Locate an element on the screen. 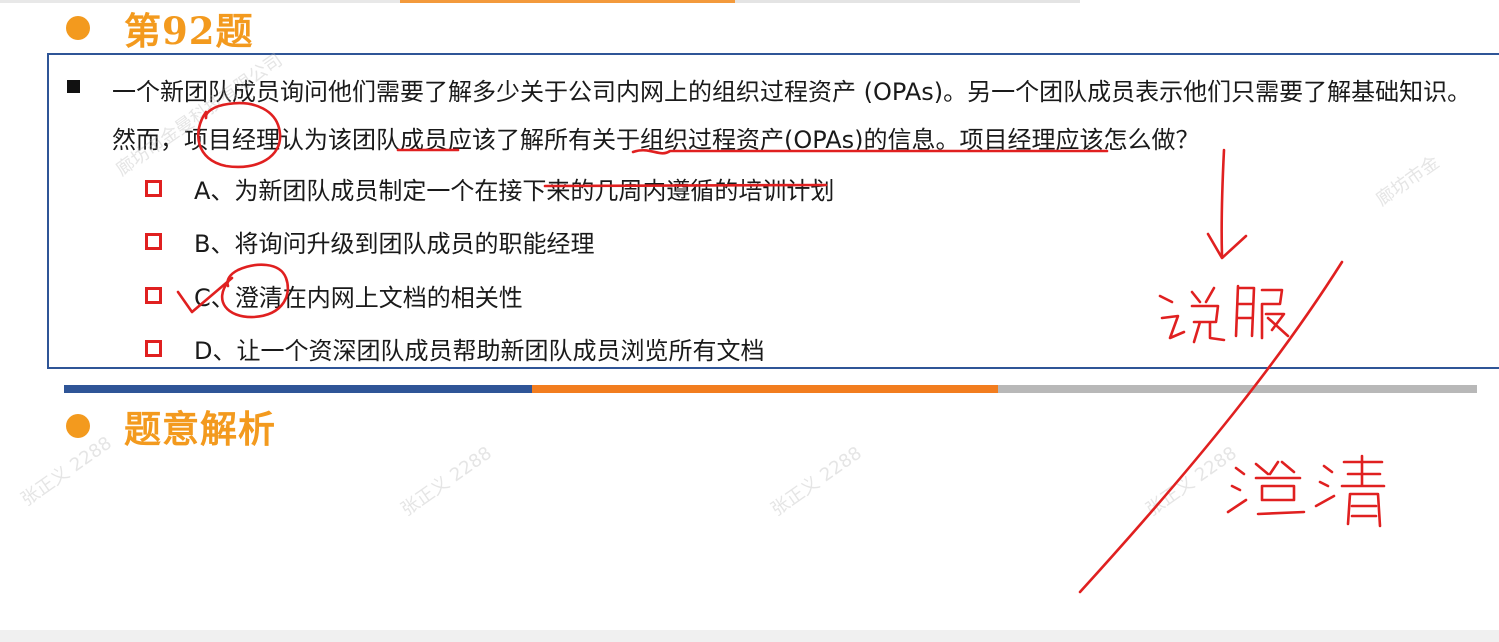  square-bullet-icon is located at coordinates (73, 86).